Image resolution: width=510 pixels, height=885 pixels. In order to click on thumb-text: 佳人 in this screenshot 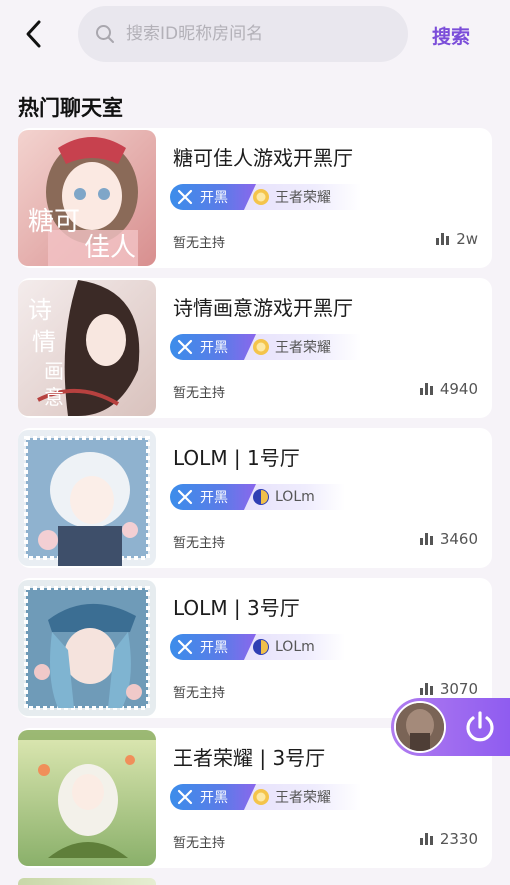, I will do `click(110, 248)`.